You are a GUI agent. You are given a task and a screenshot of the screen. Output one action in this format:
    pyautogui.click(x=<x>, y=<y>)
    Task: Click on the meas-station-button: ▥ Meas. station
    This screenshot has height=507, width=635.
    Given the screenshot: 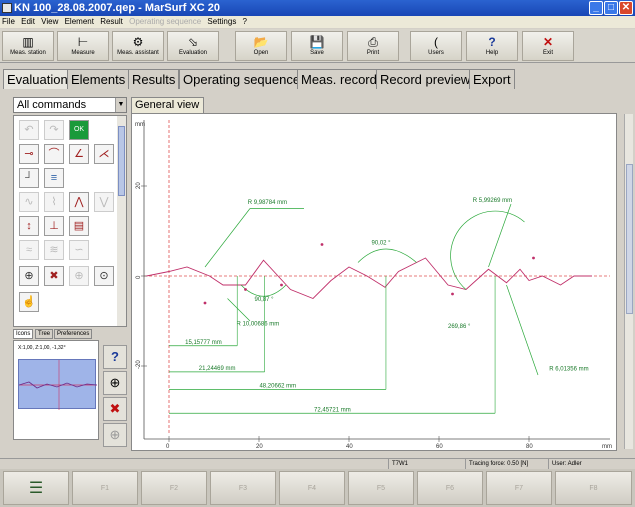 What is the action you would take?
    pyautogui.click(x=28, y=46)
    